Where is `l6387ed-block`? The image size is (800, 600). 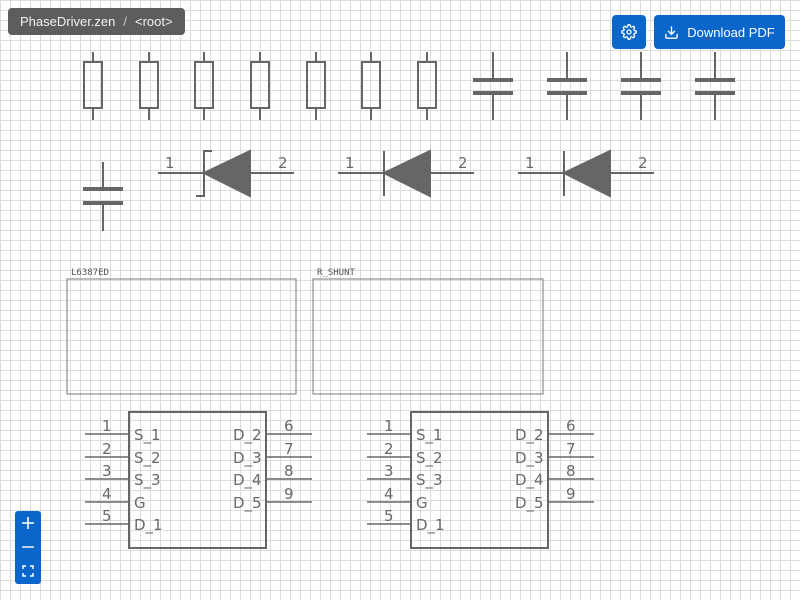
l6387ed-block is located at coordinates (181, 336).